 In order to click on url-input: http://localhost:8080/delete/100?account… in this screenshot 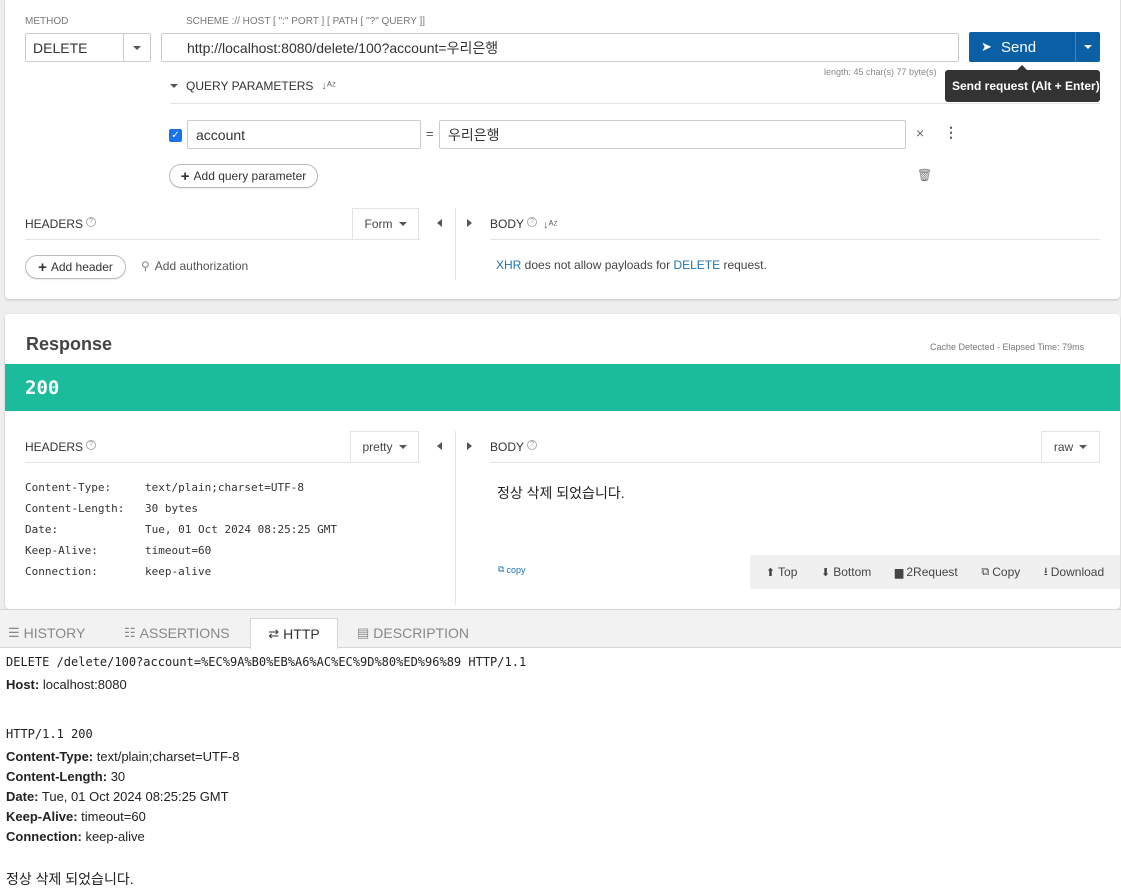, I will do `click(560, 47)`.